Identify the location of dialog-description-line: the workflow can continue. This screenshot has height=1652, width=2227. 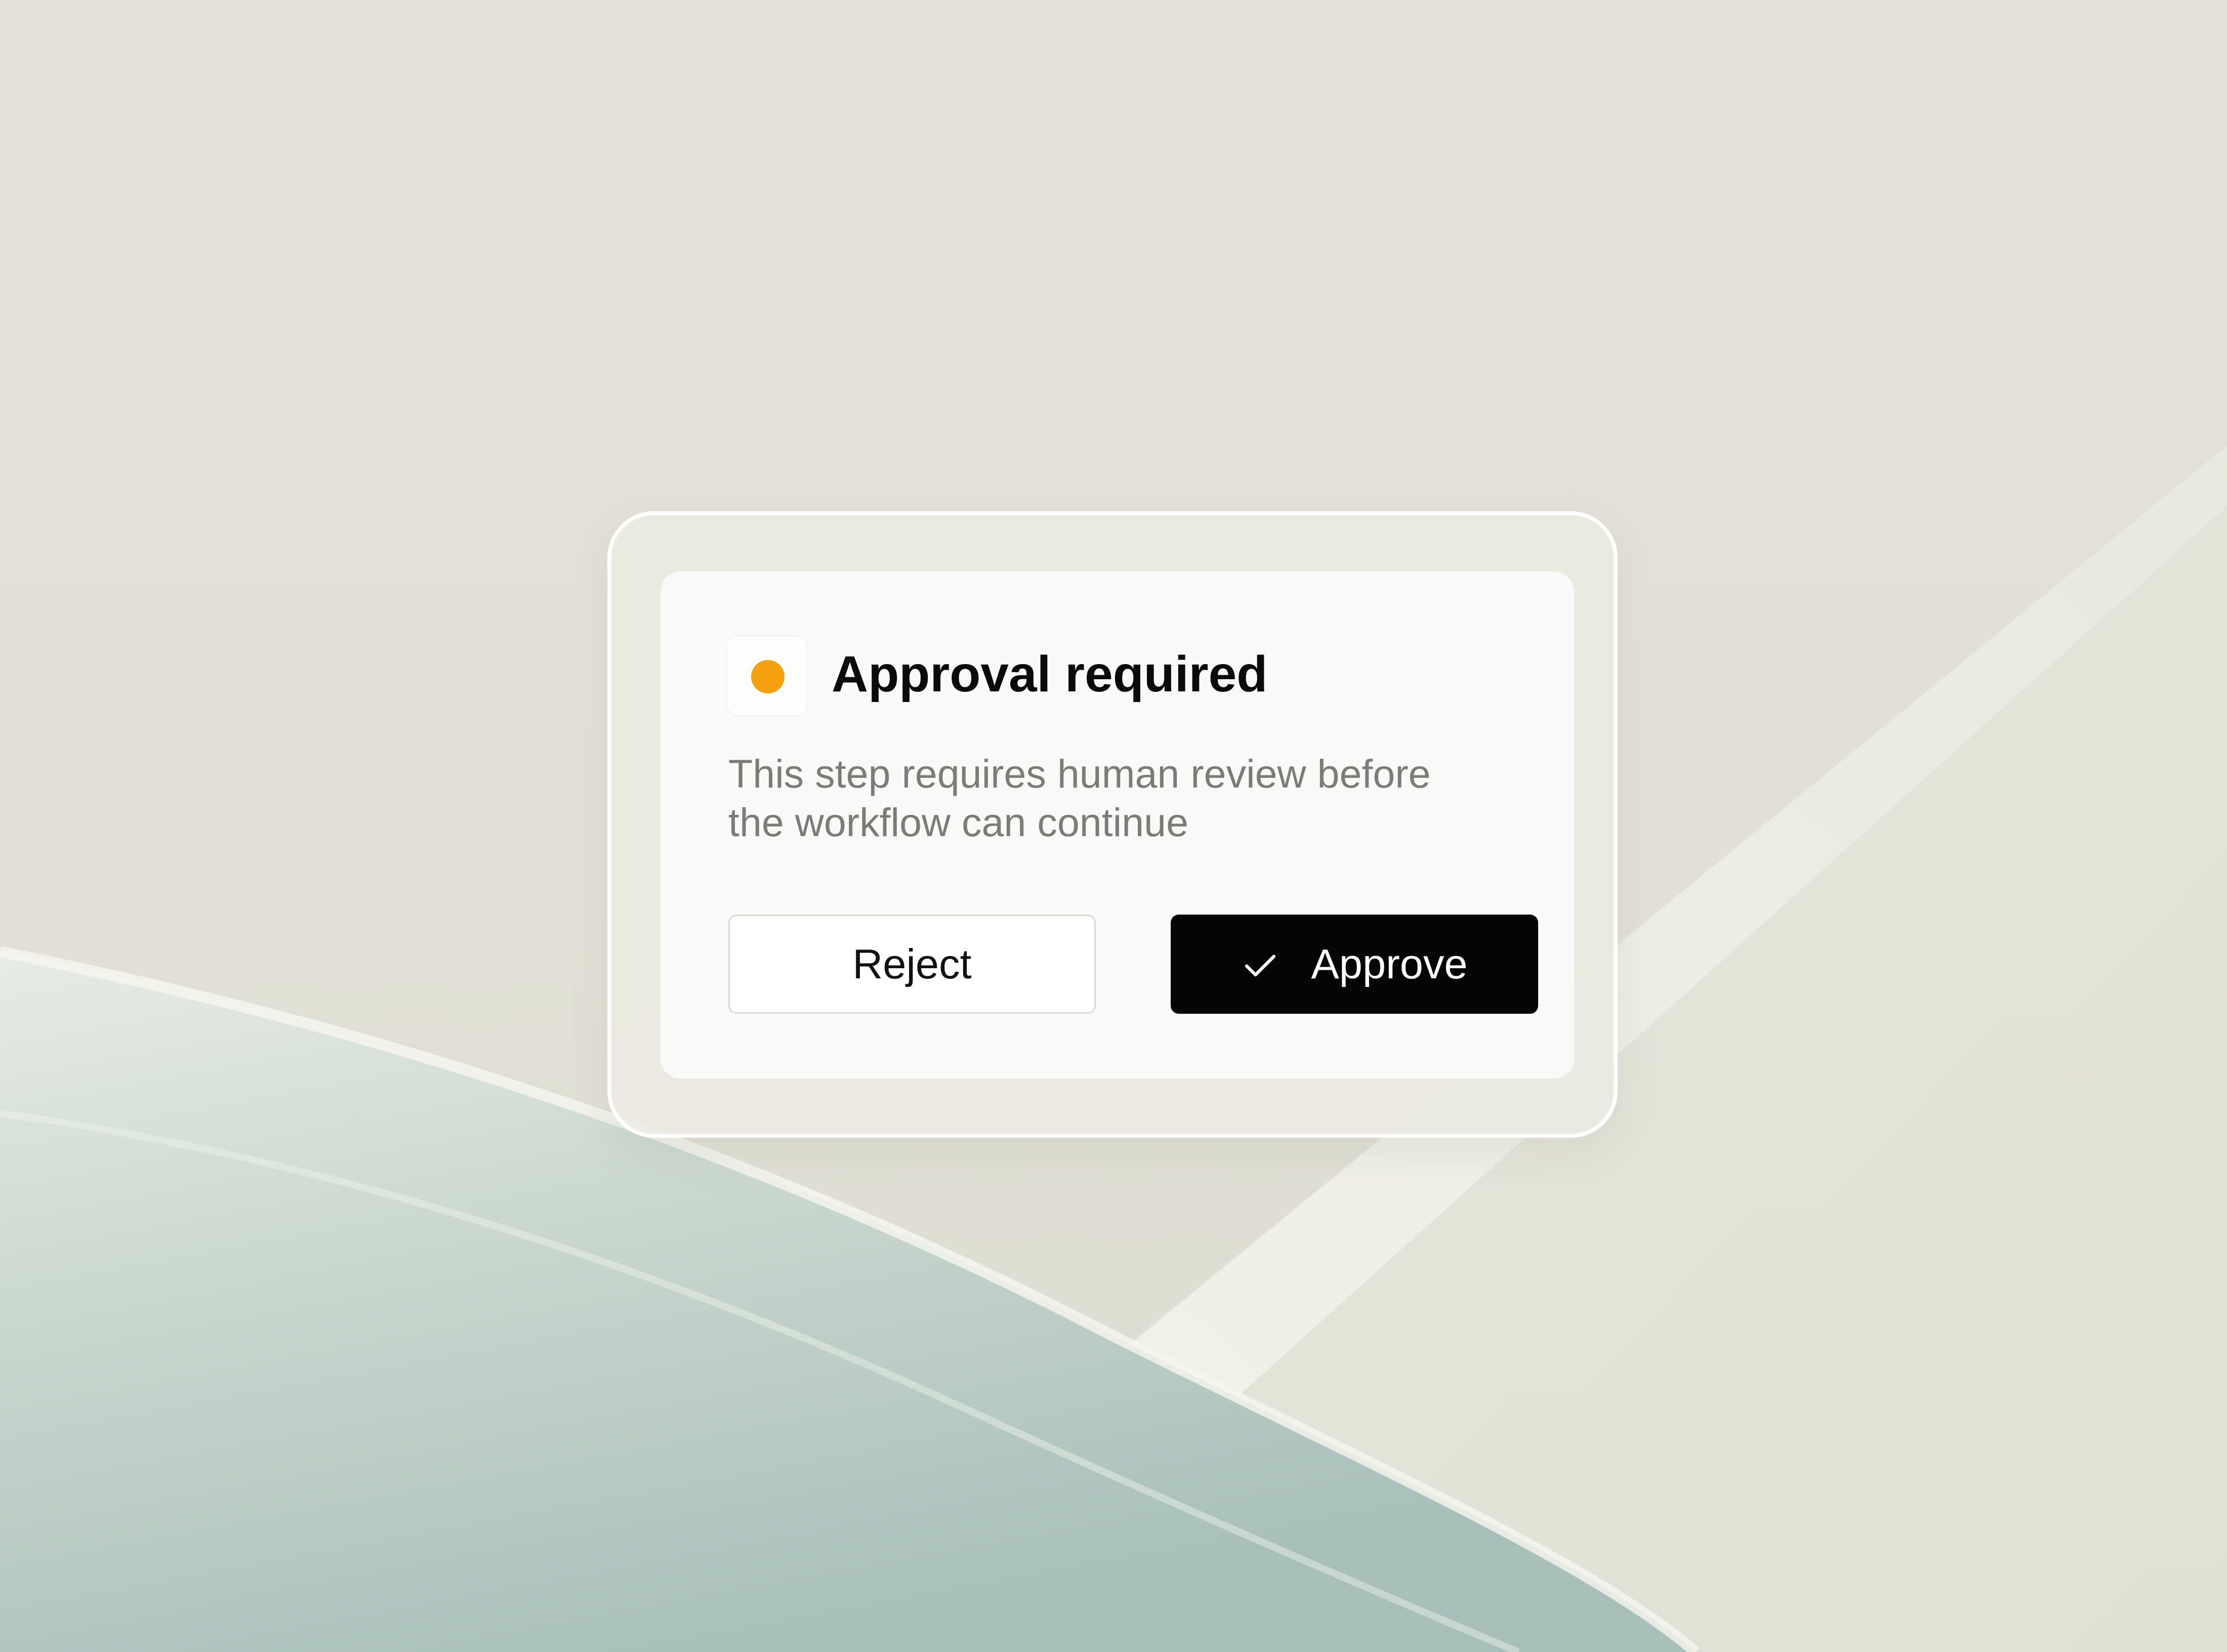
(958, 822).